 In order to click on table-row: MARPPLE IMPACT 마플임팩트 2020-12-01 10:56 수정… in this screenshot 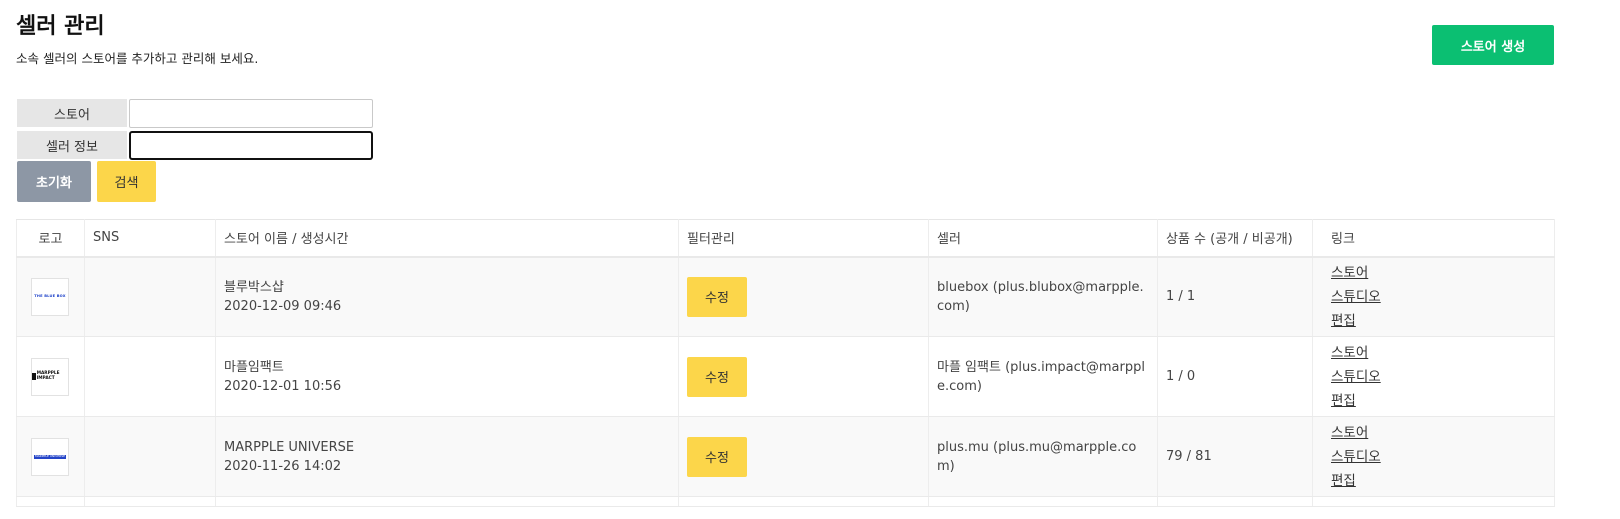, I will do `click(785, 376)`.